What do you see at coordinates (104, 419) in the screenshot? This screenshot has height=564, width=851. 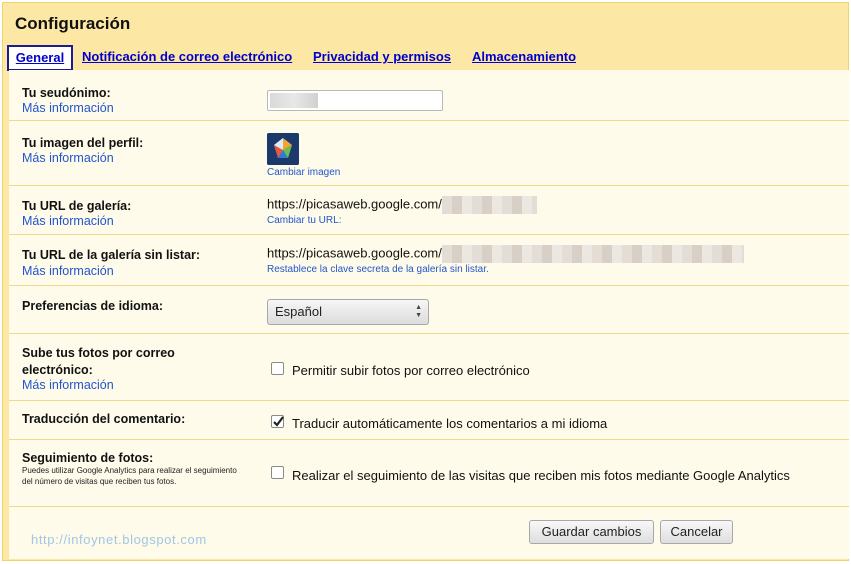 I see `translation-label: Traducción del comentario:` at bounding box center [104, 419].